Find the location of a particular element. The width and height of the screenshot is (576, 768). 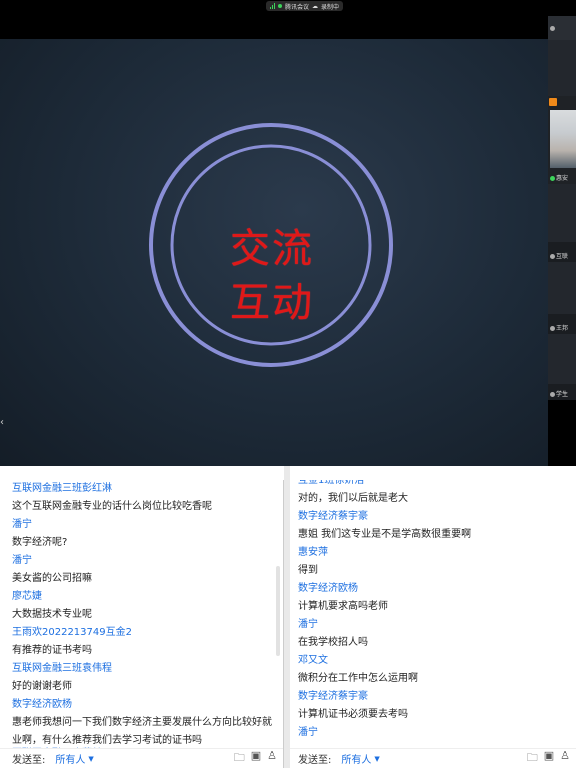

chat-message: 潘宁 美女酱的公司招嘛 is located at coordinates (141, 570).